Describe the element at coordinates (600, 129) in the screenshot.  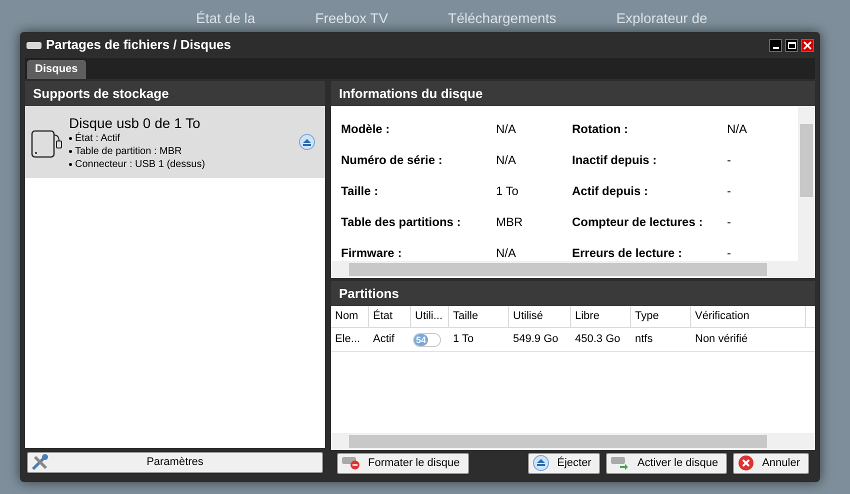
I see `field-label: Rotation :` at that location.